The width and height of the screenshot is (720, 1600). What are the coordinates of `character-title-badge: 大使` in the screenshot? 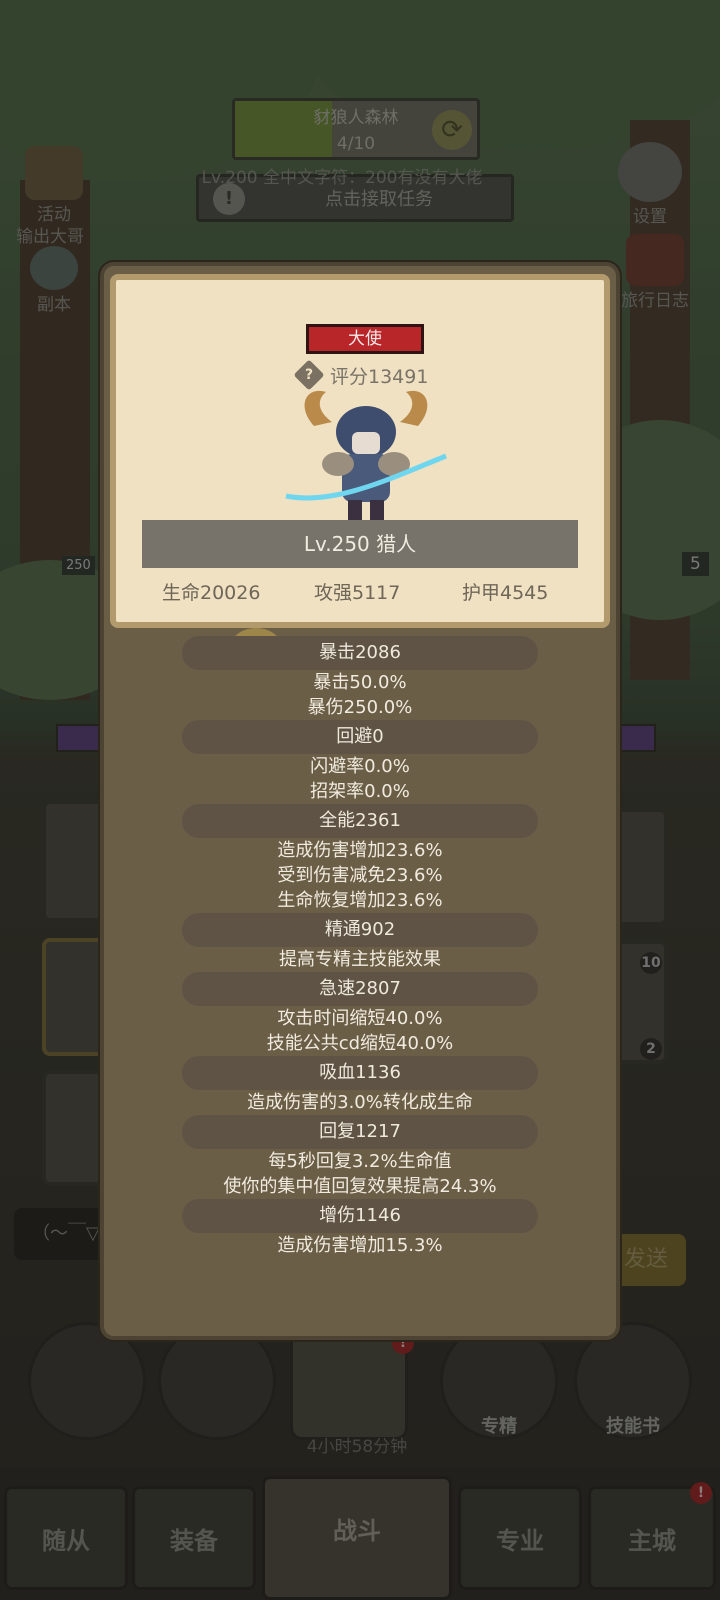 It's located at (365, 339).